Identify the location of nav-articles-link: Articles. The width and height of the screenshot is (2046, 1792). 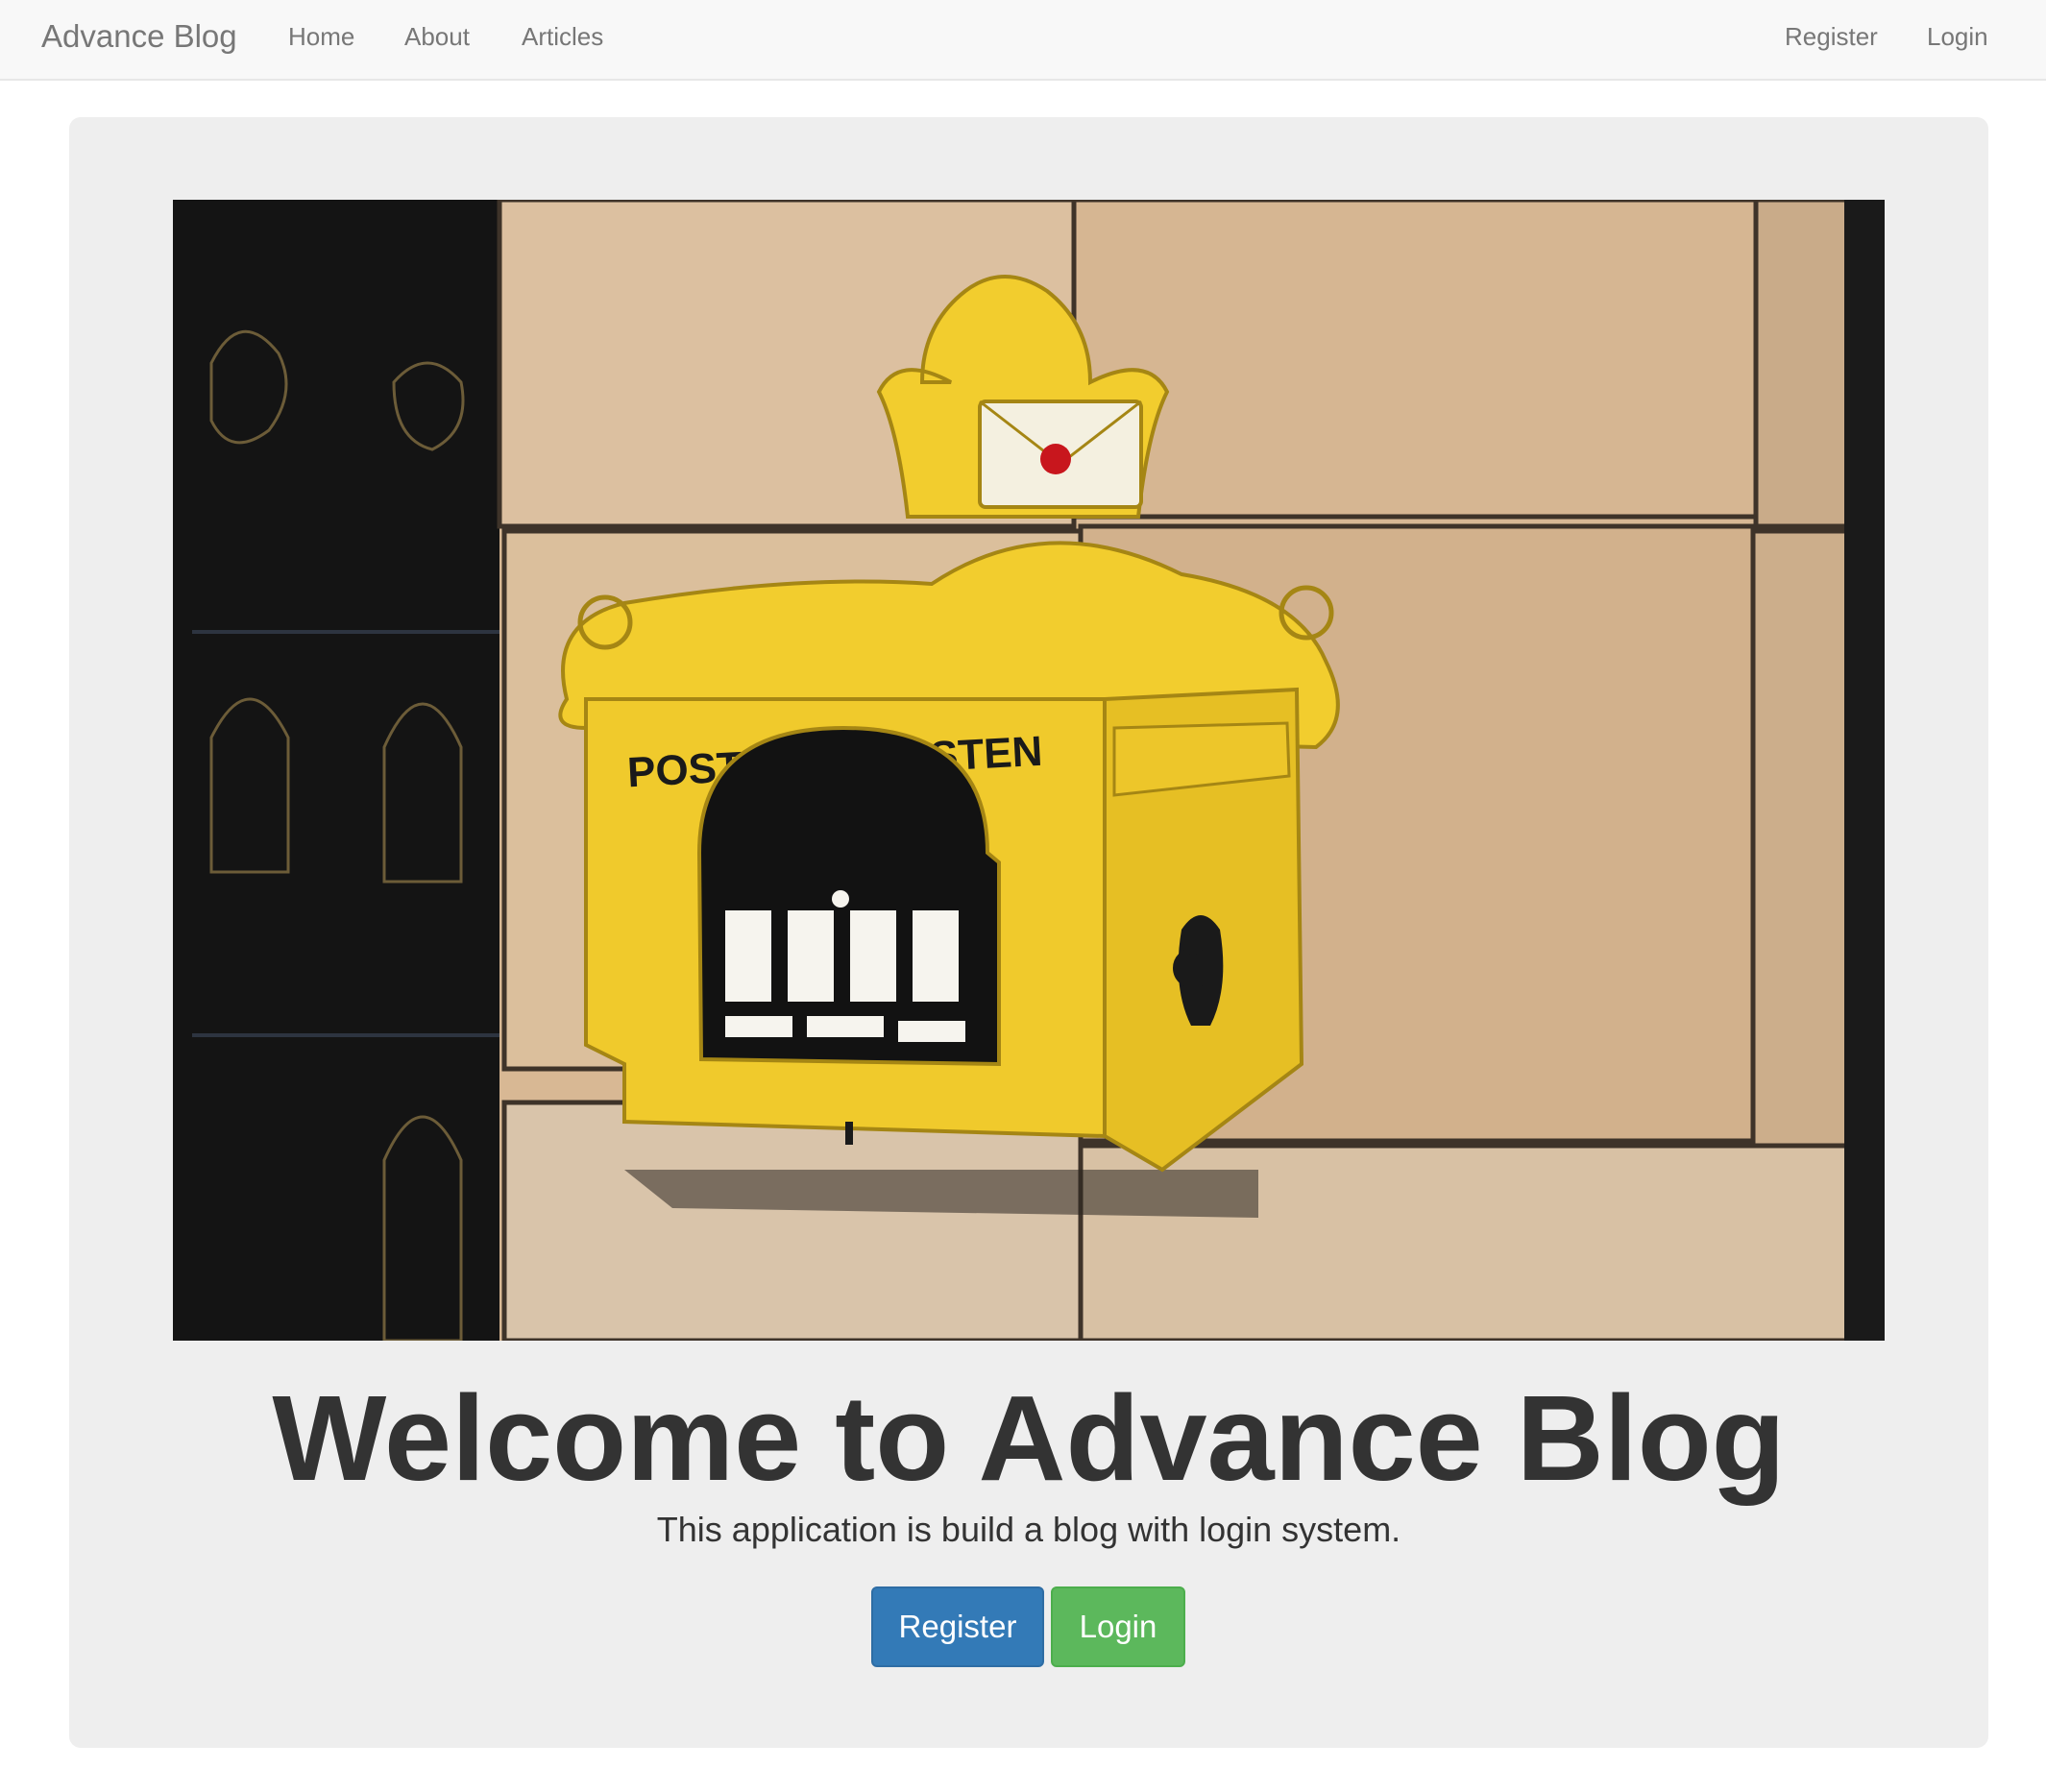
(563, 36).